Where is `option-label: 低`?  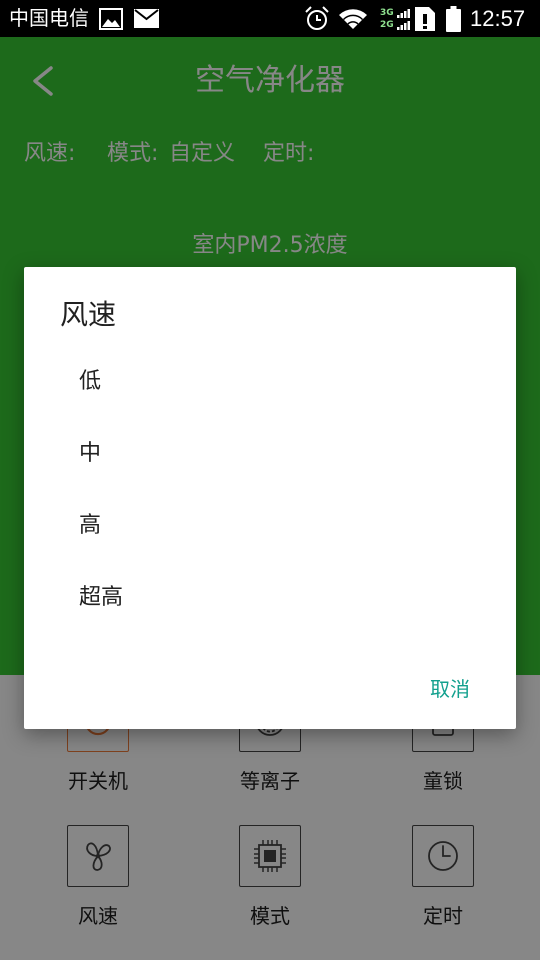
option-label: 低 is located at coordinates (90, 381).